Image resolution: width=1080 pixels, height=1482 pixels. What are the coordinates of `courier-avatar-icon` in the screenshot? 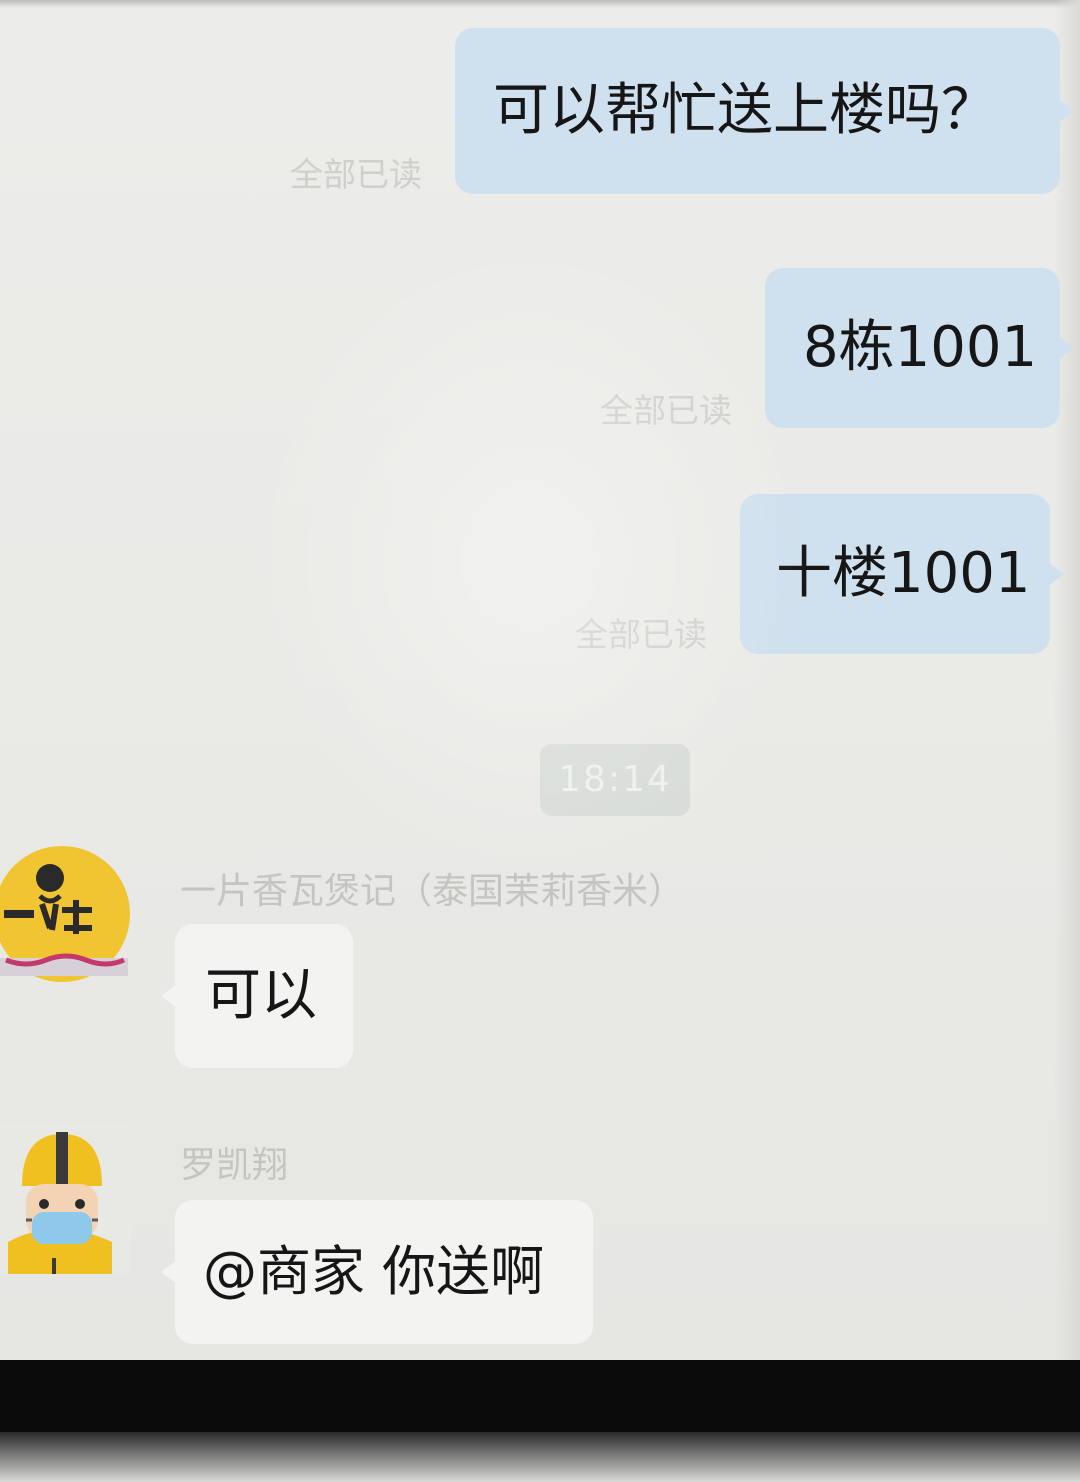 It's located at (65, 1199).